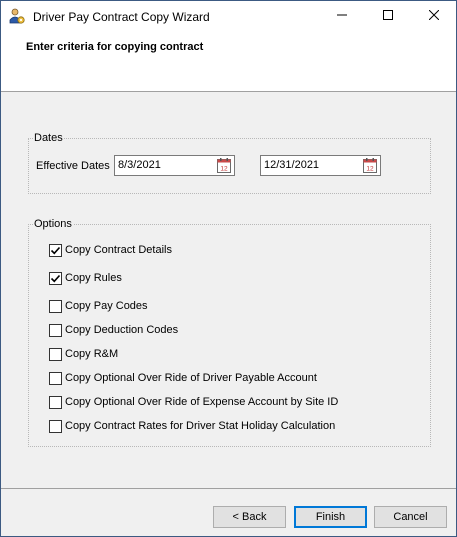 This screenshot has width=457, height=537. Describe the element at coordinates (73, 166) in the screenshot. I see `effective-dates-label: Effective Dates` at that location.